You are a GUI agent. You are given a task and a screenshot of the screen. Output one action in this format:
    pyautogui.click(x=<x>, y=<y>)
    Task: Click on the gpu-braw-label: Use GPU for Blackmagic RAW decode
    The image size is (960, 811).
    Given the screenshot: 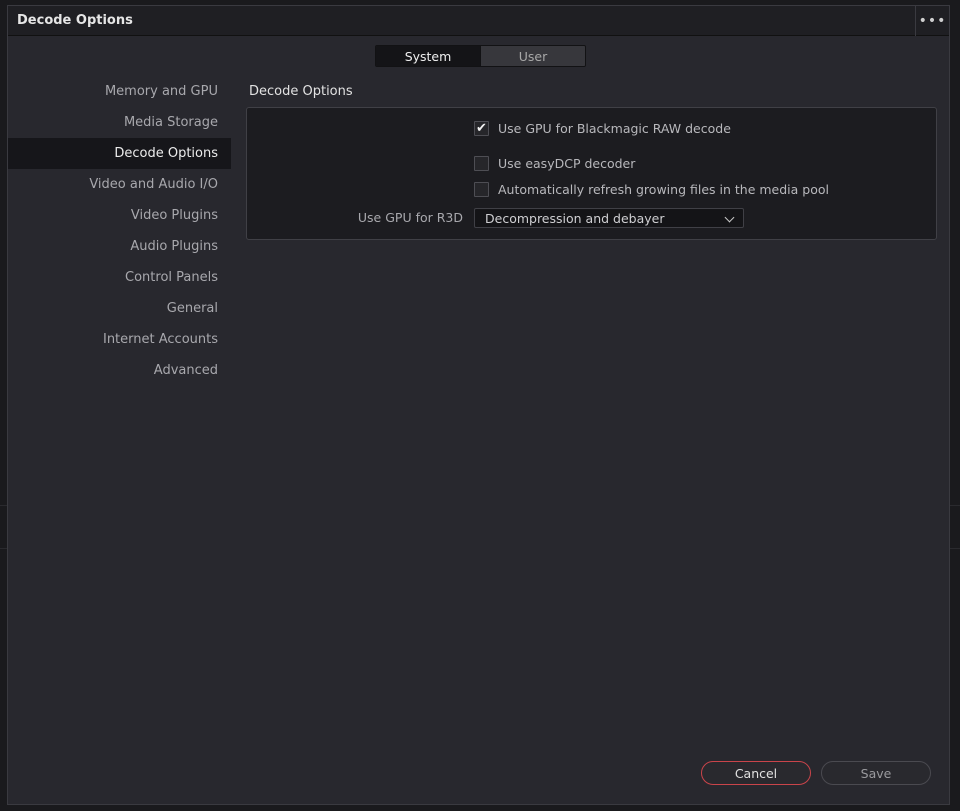 What is the action you would take?
    pyautogui.click(x=614, y=128)
    